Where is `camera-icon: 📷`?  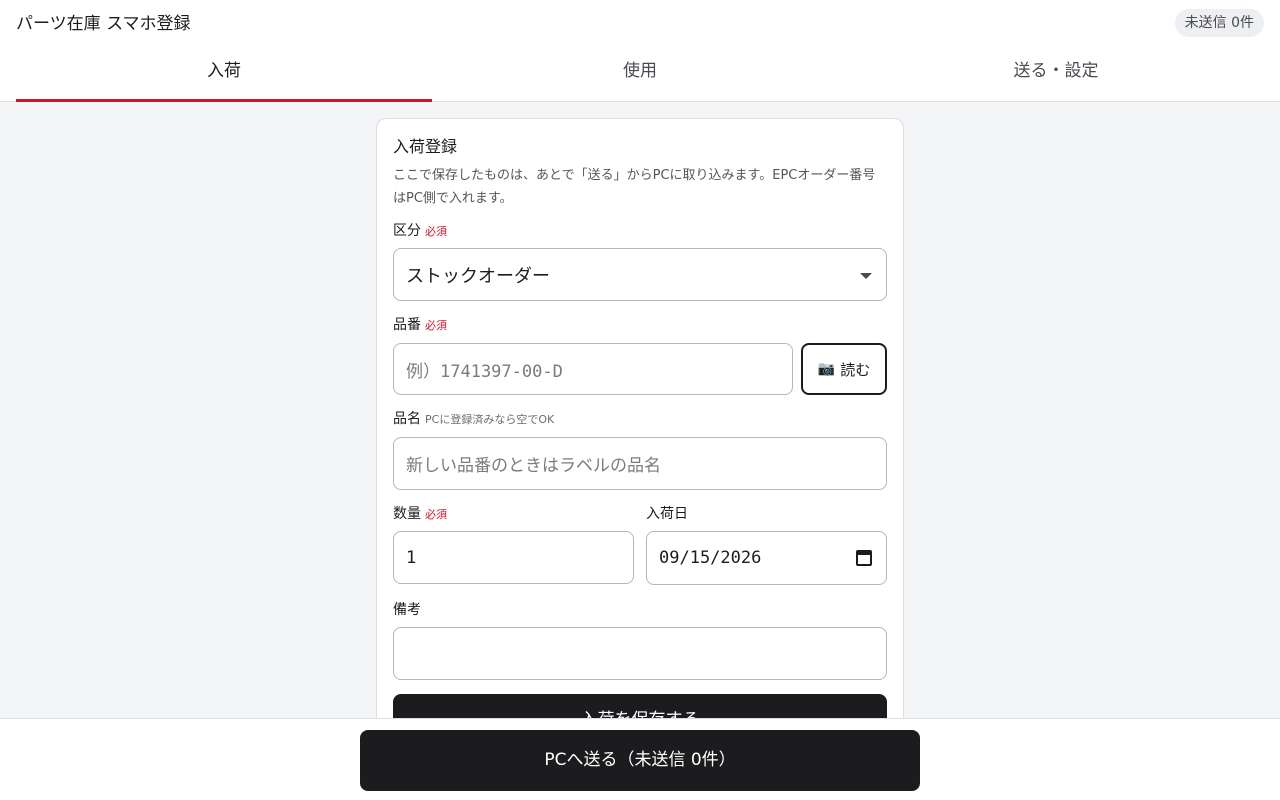 camera-icon: 📷 is located at coordinates (826, 369).